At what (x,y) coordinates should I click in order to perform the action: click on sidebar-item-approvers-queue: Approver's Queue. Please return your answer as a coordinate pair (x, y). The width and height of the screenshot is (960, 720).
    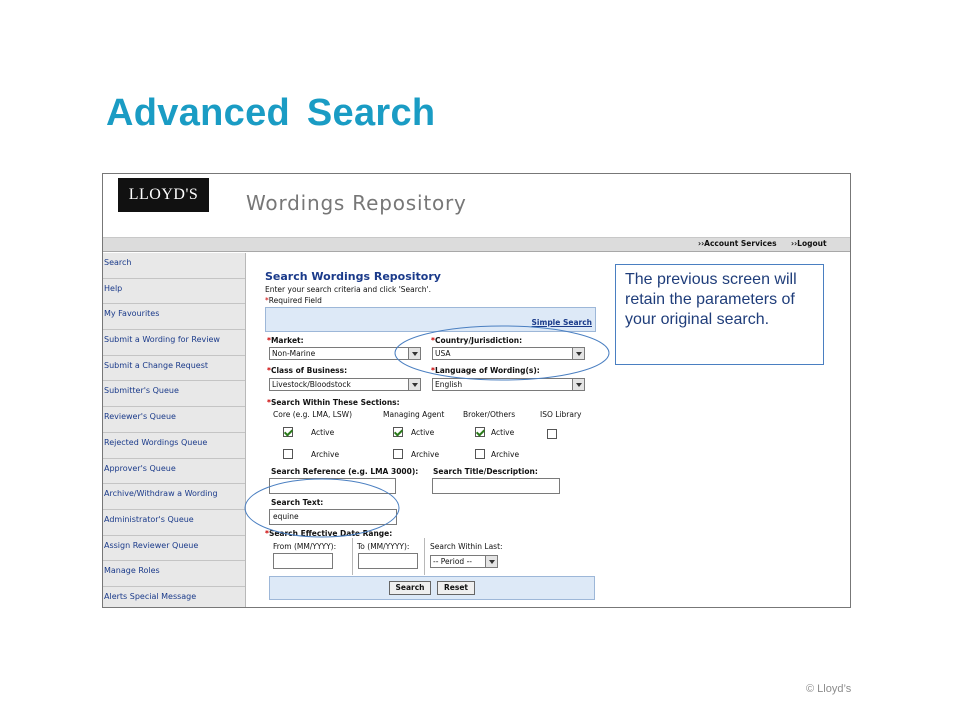
    Looking at the image, I should click on (174, 472).